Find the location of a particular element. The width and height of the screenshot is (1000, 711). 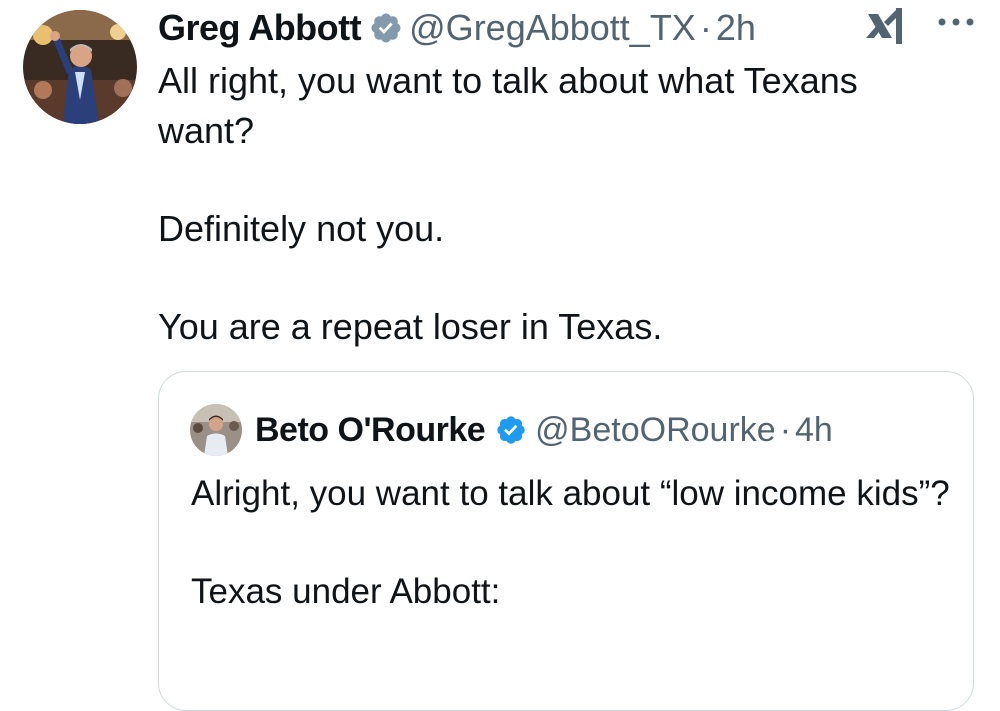

tweet-text-line: Definitely not you. is located at coordinates (301, 228).